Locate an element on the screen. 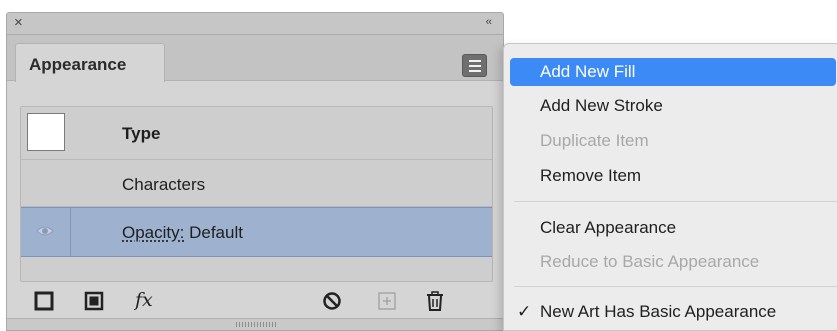  opacity-link: Opacity: is located at coordinates (153, 232).